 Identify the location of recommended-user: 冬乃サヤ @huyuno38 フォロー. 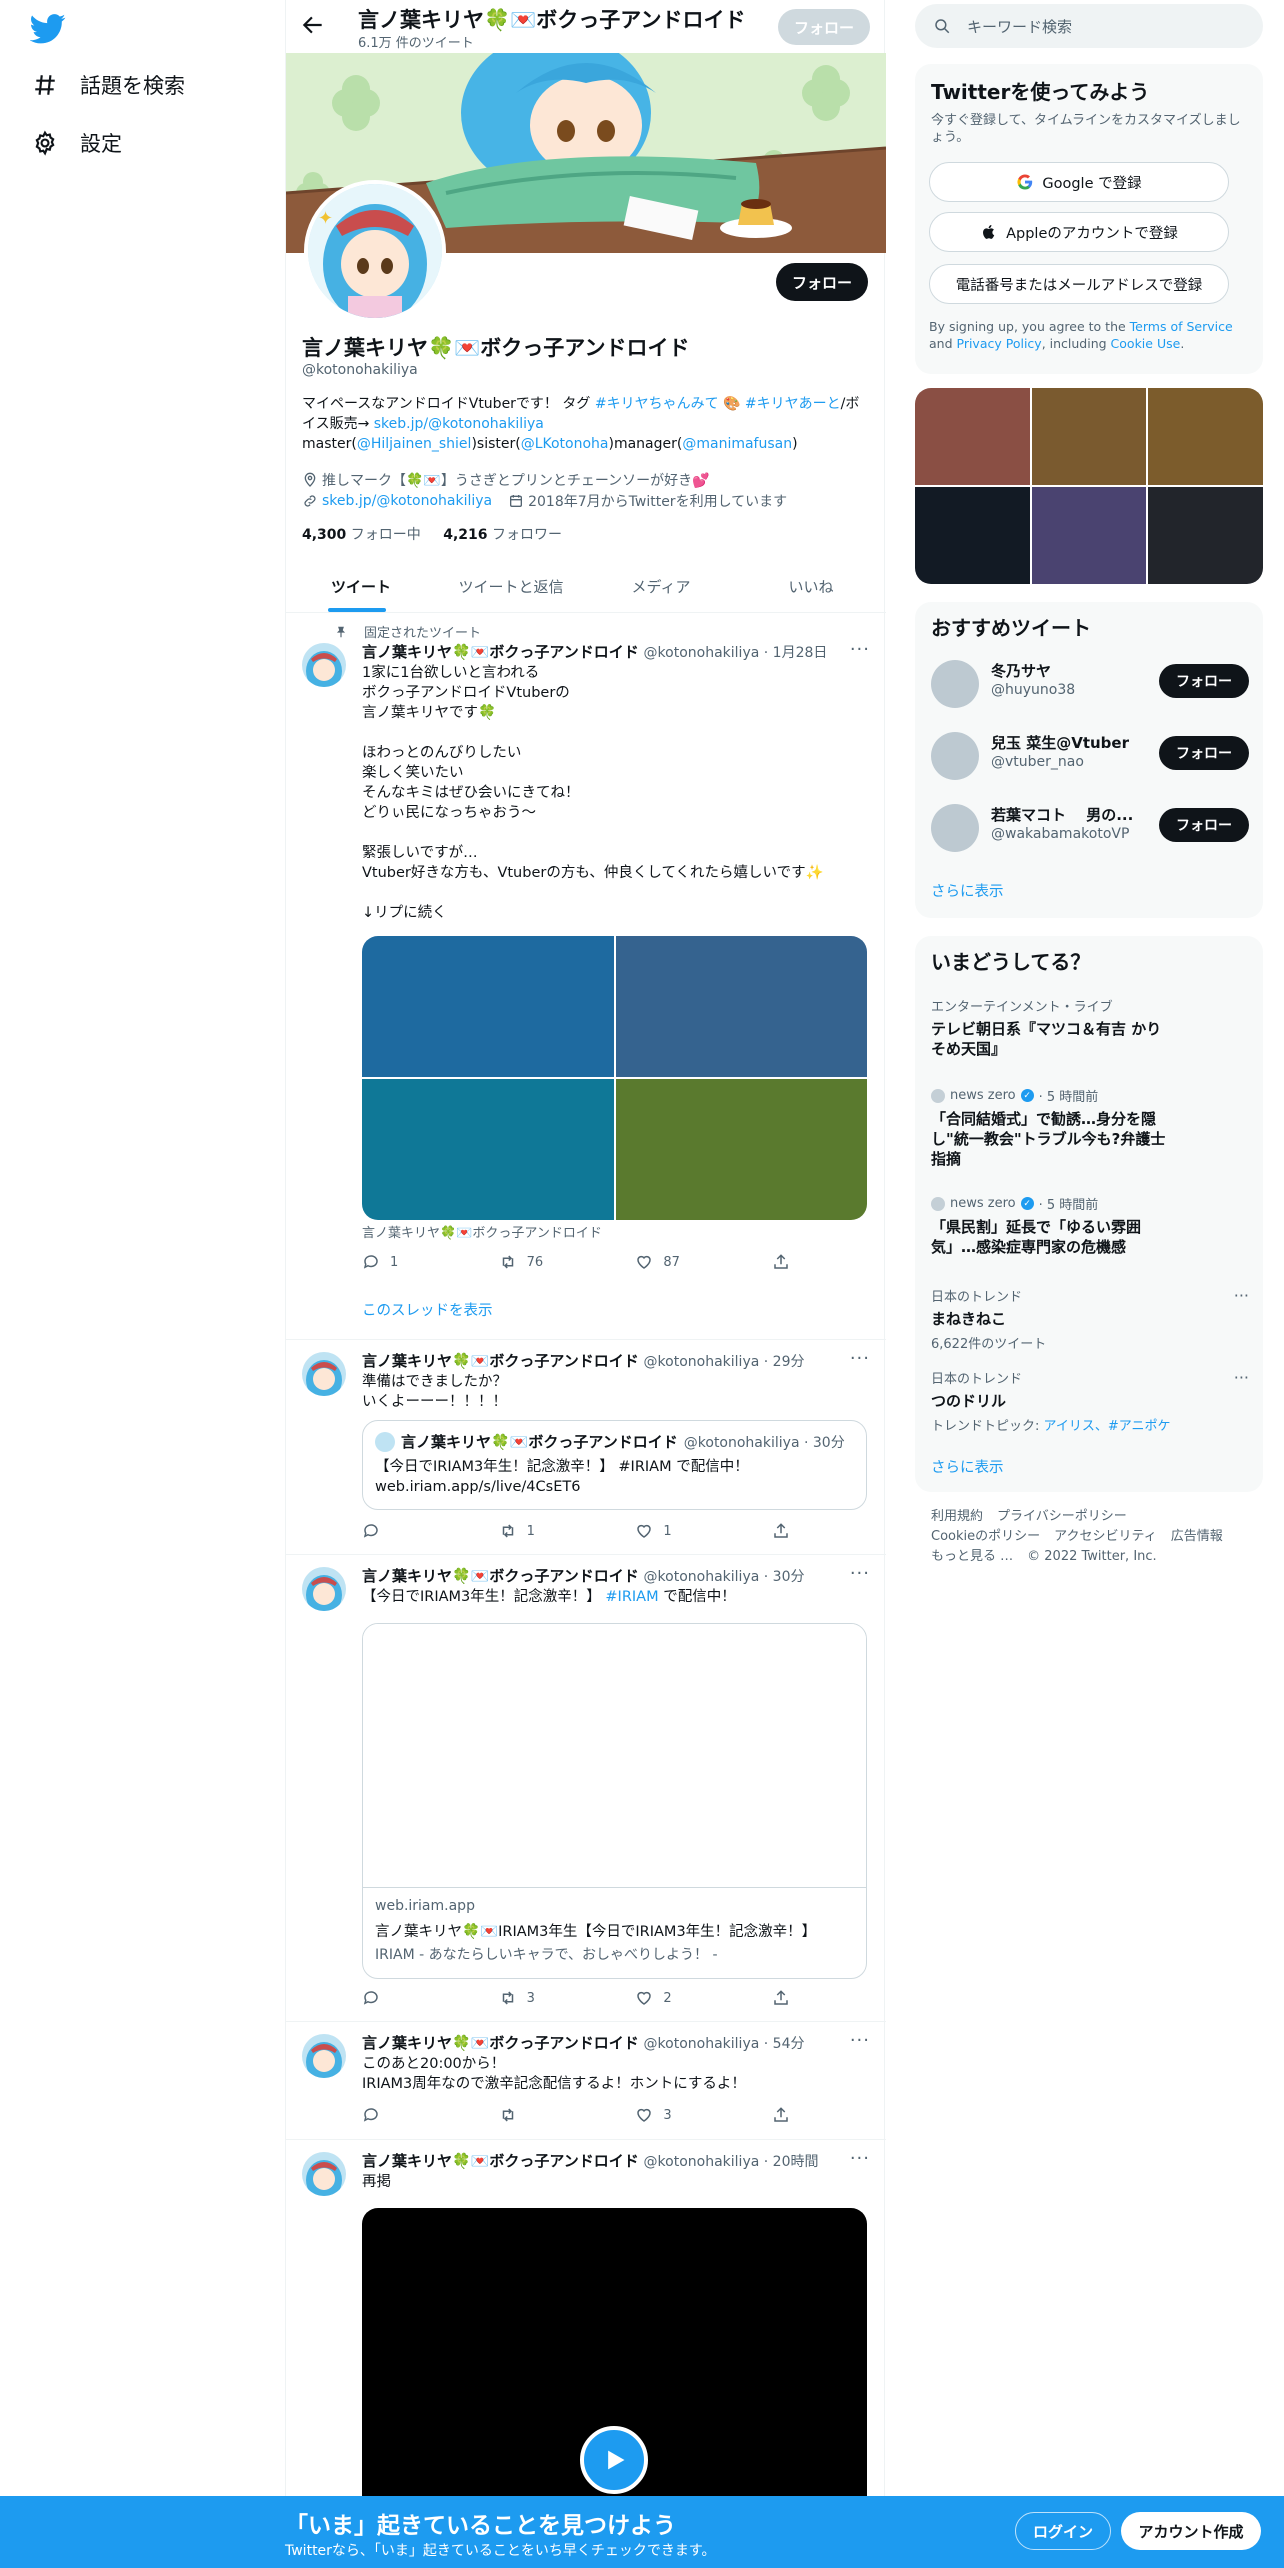
(1090, 682).